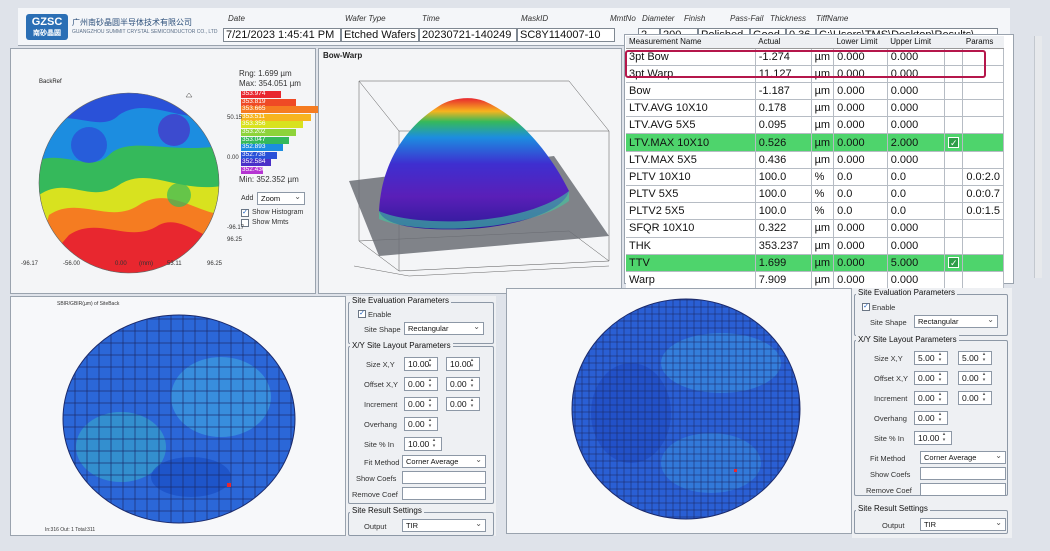  What do you see at coordinates (823, 194) in the screenshot?
I see `unit-cell: %` at bounding box center [823, 194].